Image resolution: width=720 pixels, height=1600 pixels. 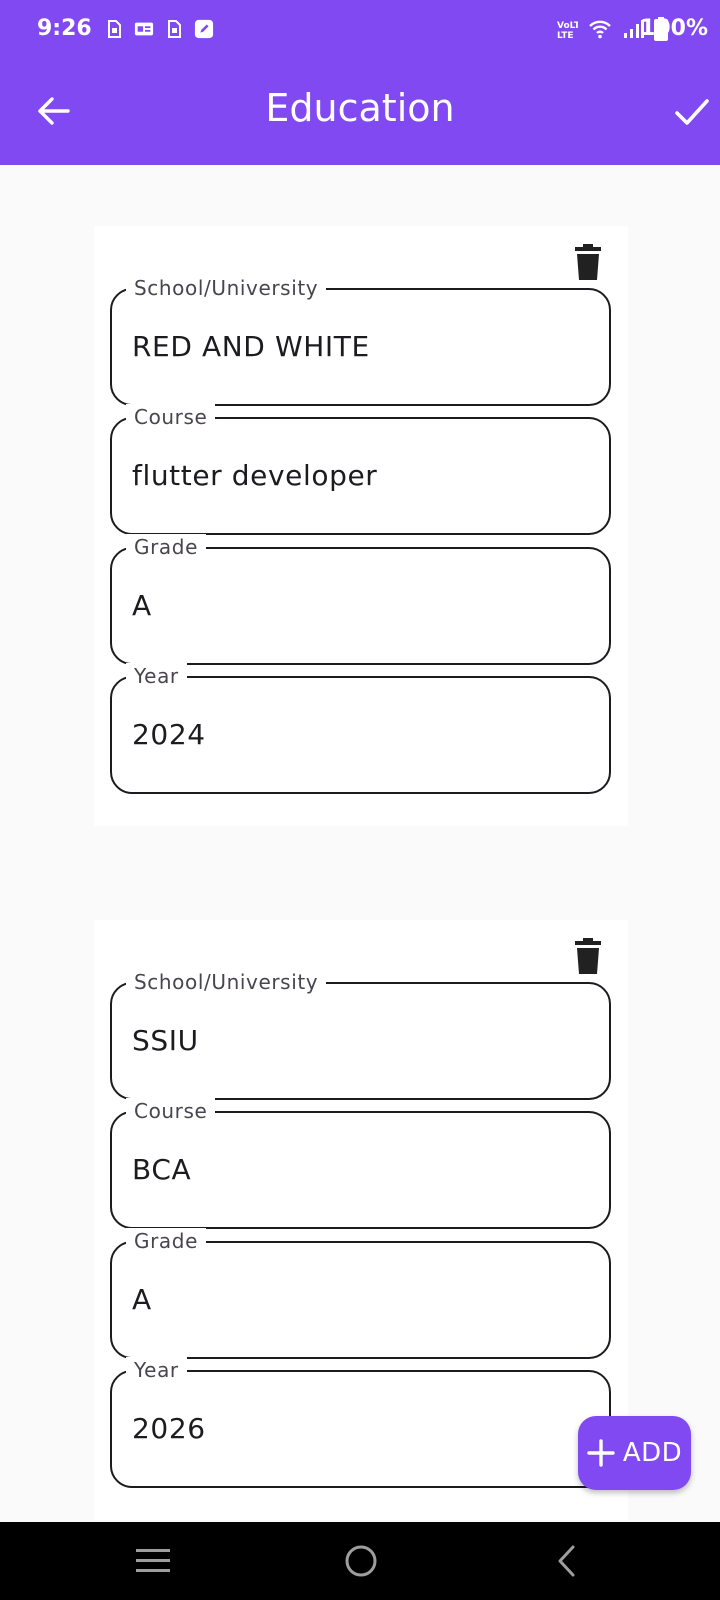 What do you see at coordinates (600, 31) in the screenshot?
I see `wifi-icon` at bounding box center [600, 31].